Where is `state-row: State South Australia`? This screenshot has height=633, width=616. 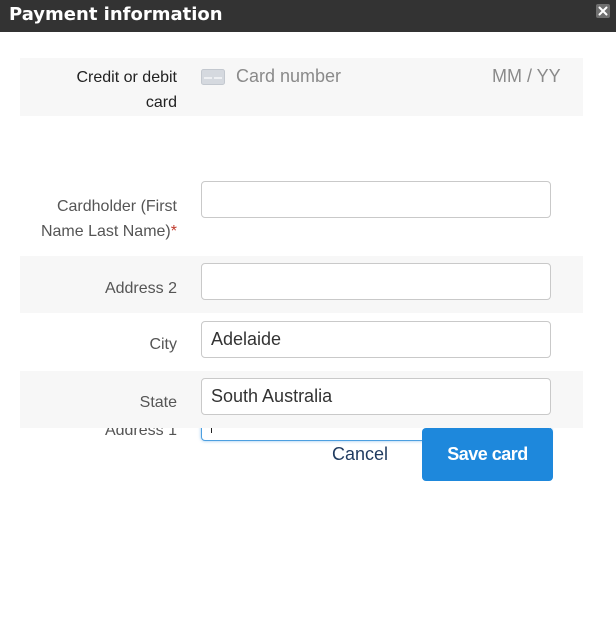
state-row: State South Australia is located at coordinates (301, 399).